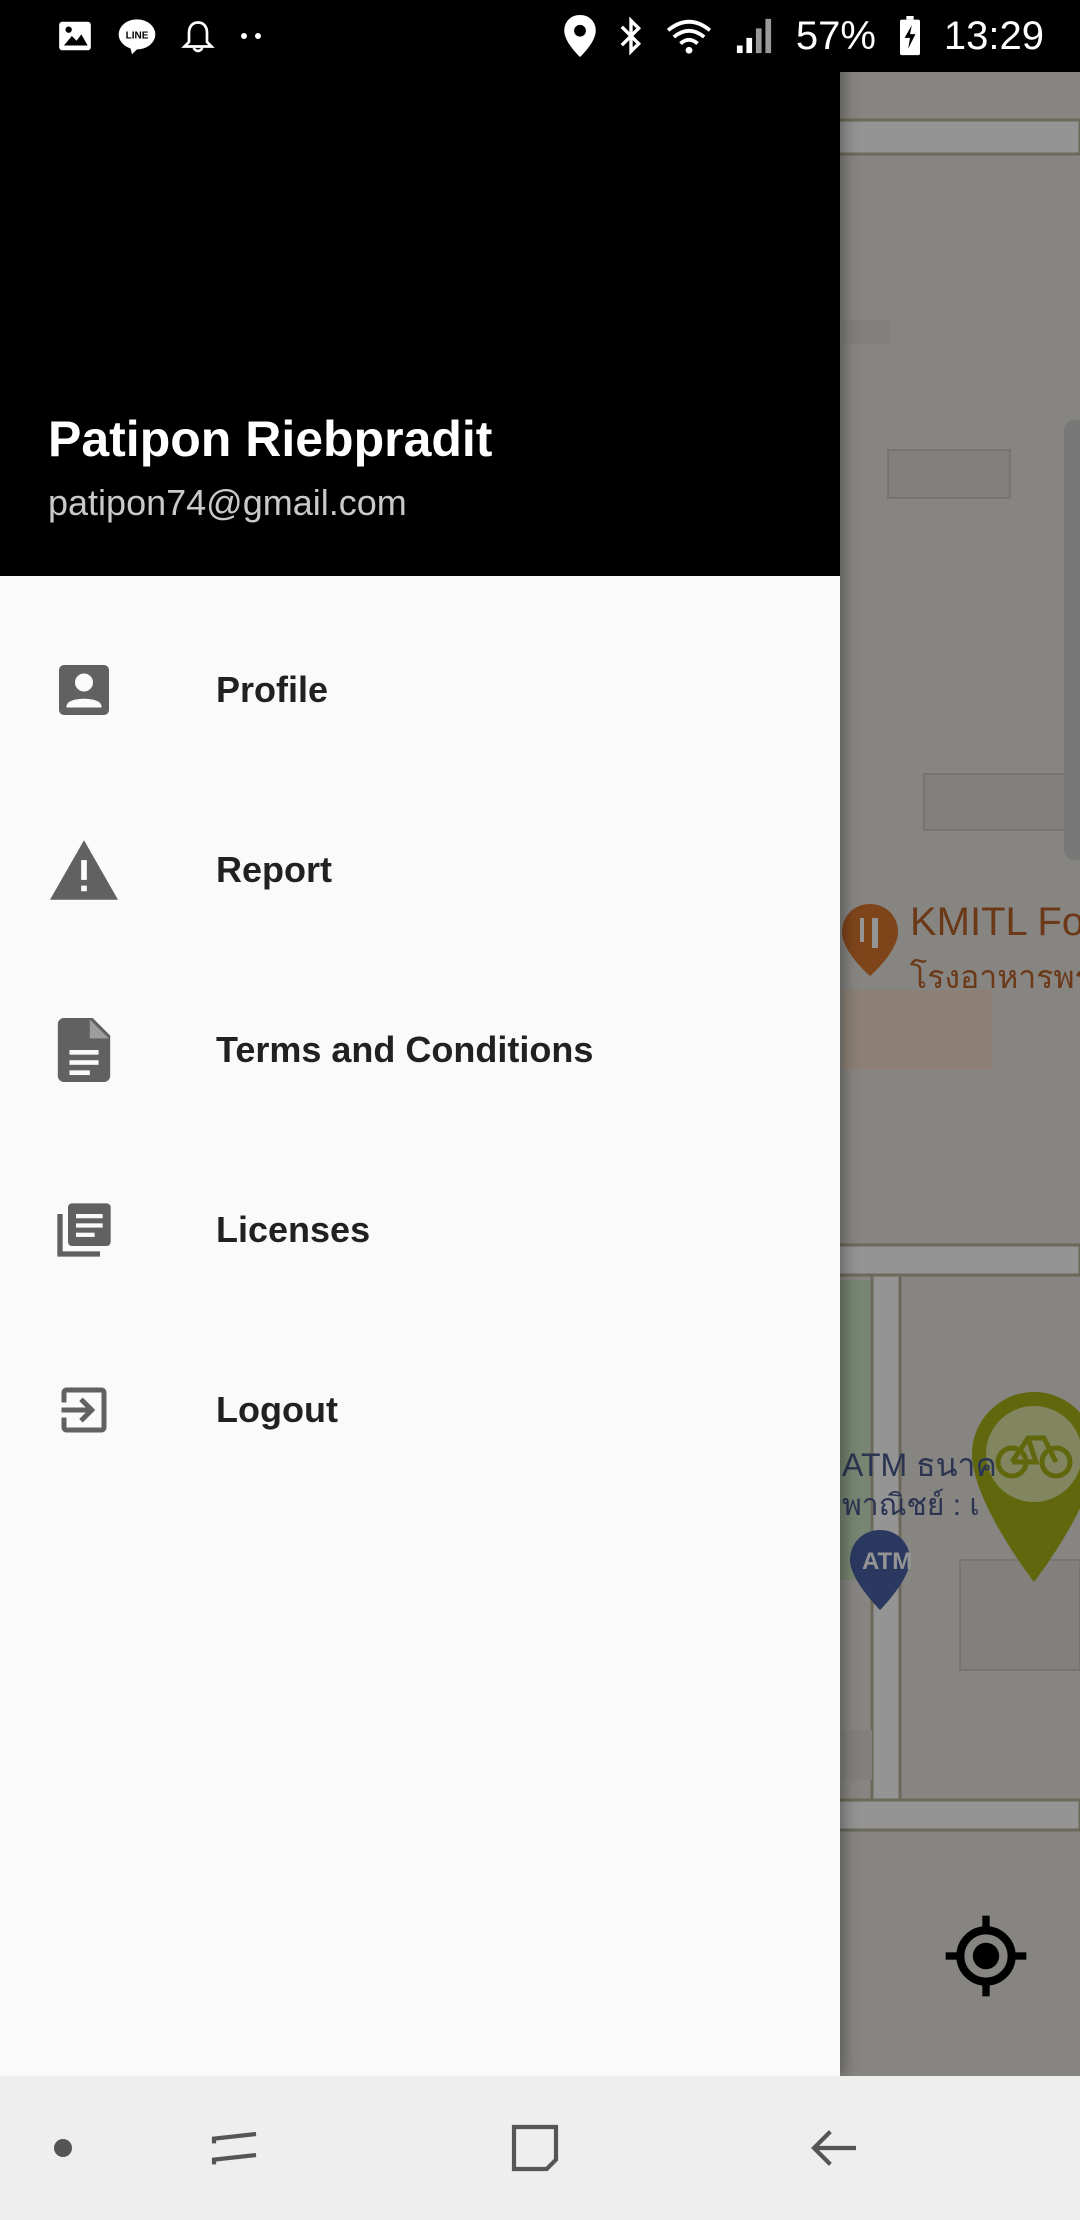  Describe the element at coordinates (910, 36) in the screenshot. I see `battery-charging-icon` at that location.